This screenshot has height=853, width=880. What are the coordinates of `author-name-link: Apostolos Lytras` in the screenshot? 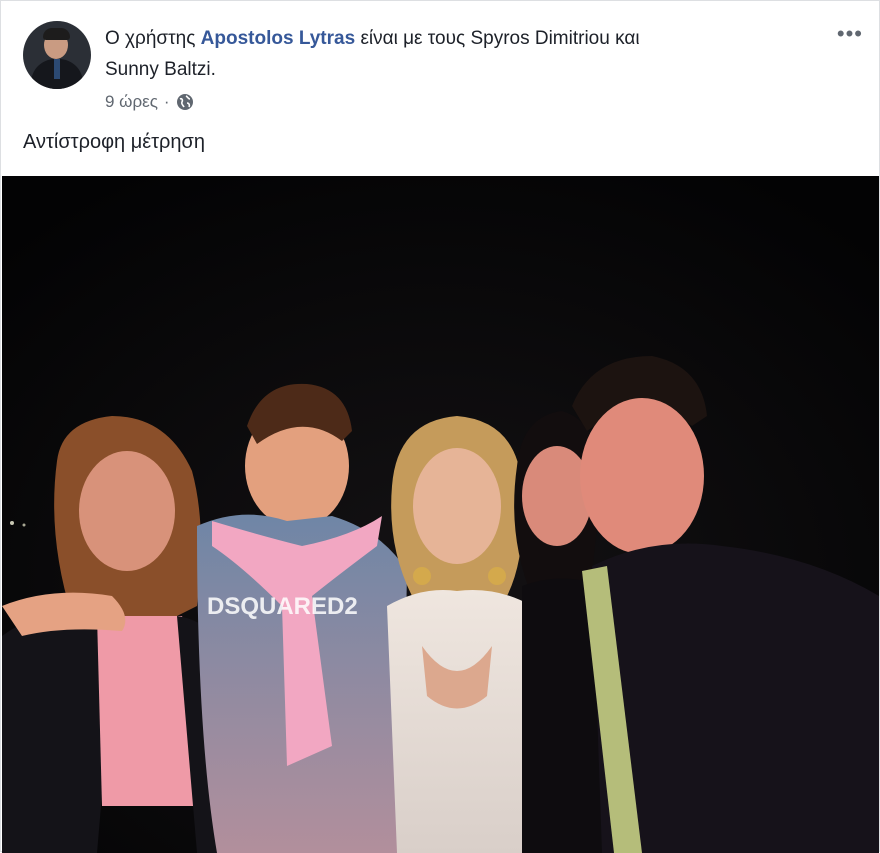 It's located at (278, 38).